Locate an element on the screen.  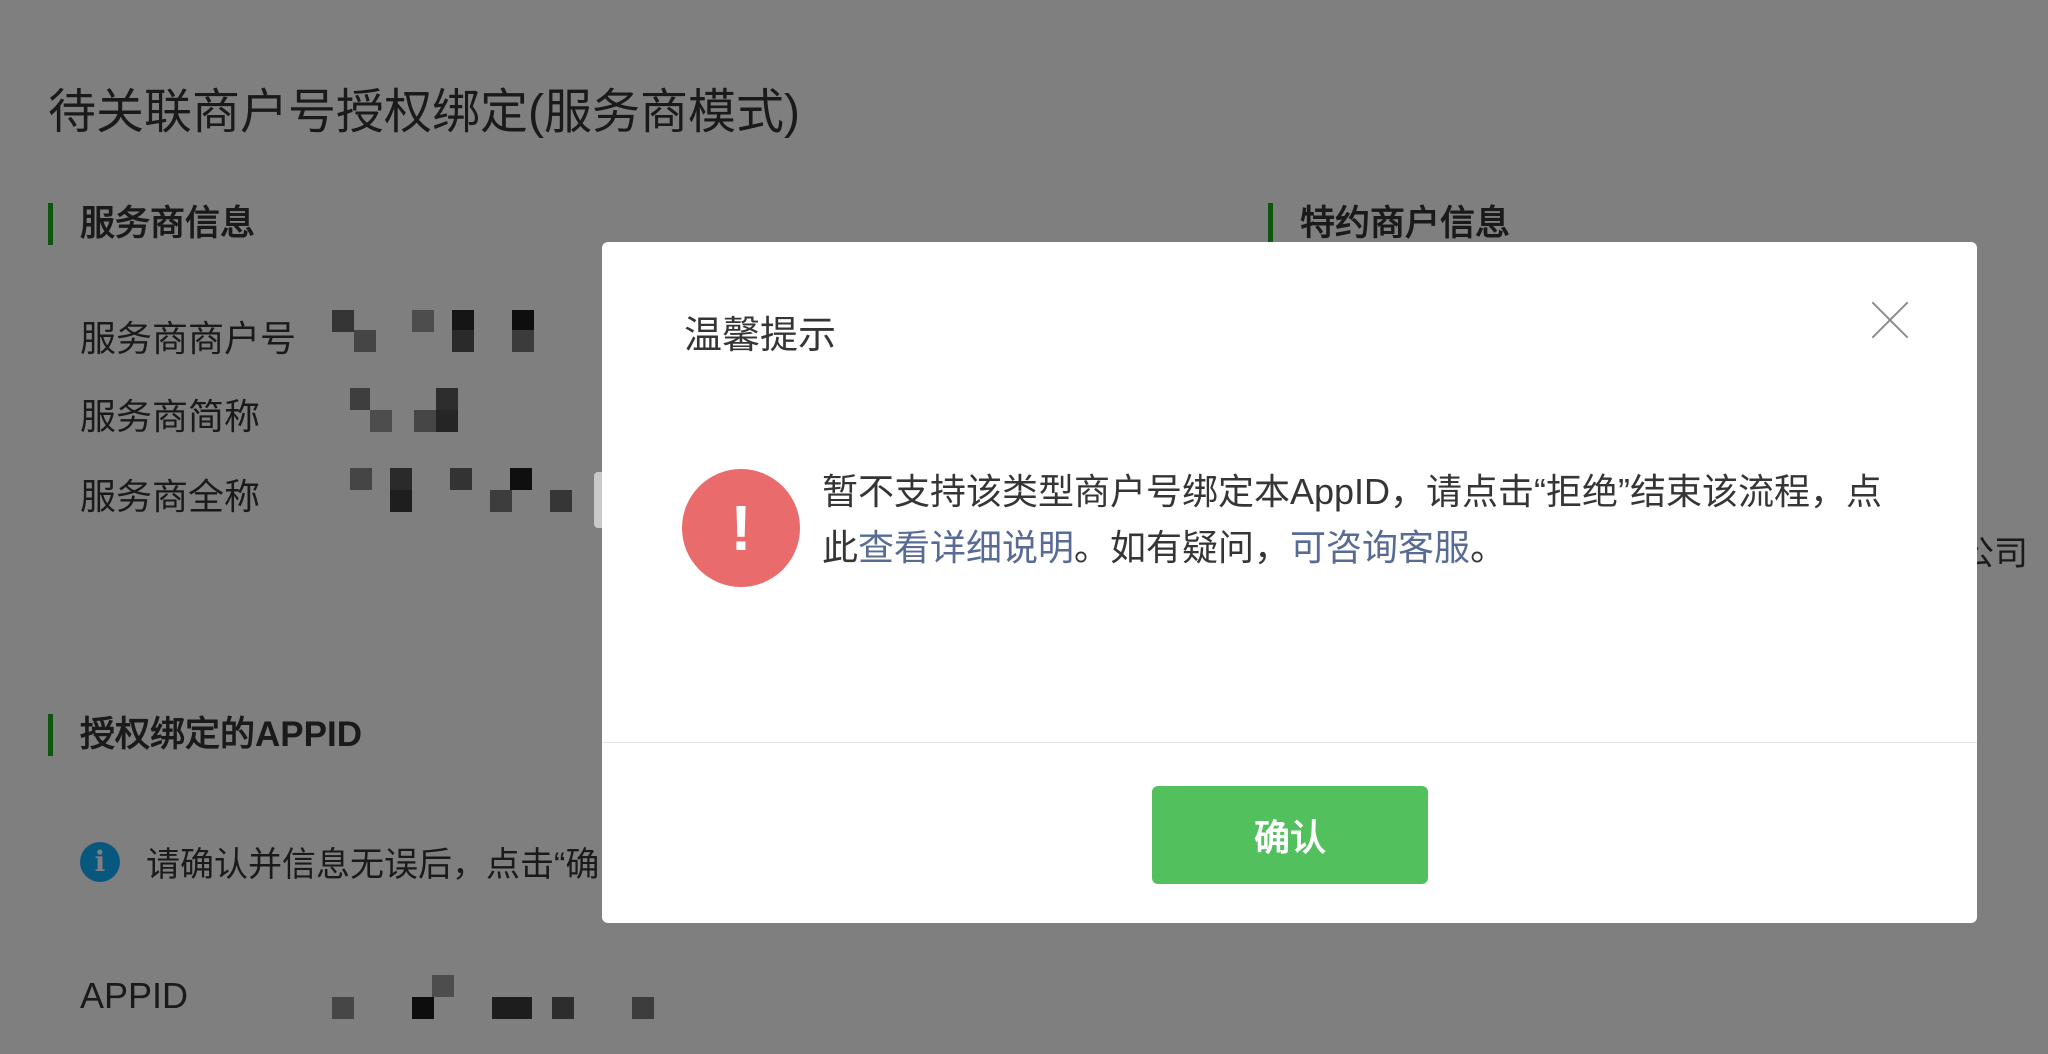
view-details-link: 查看详细说明 is located at coordinates (966, 547).